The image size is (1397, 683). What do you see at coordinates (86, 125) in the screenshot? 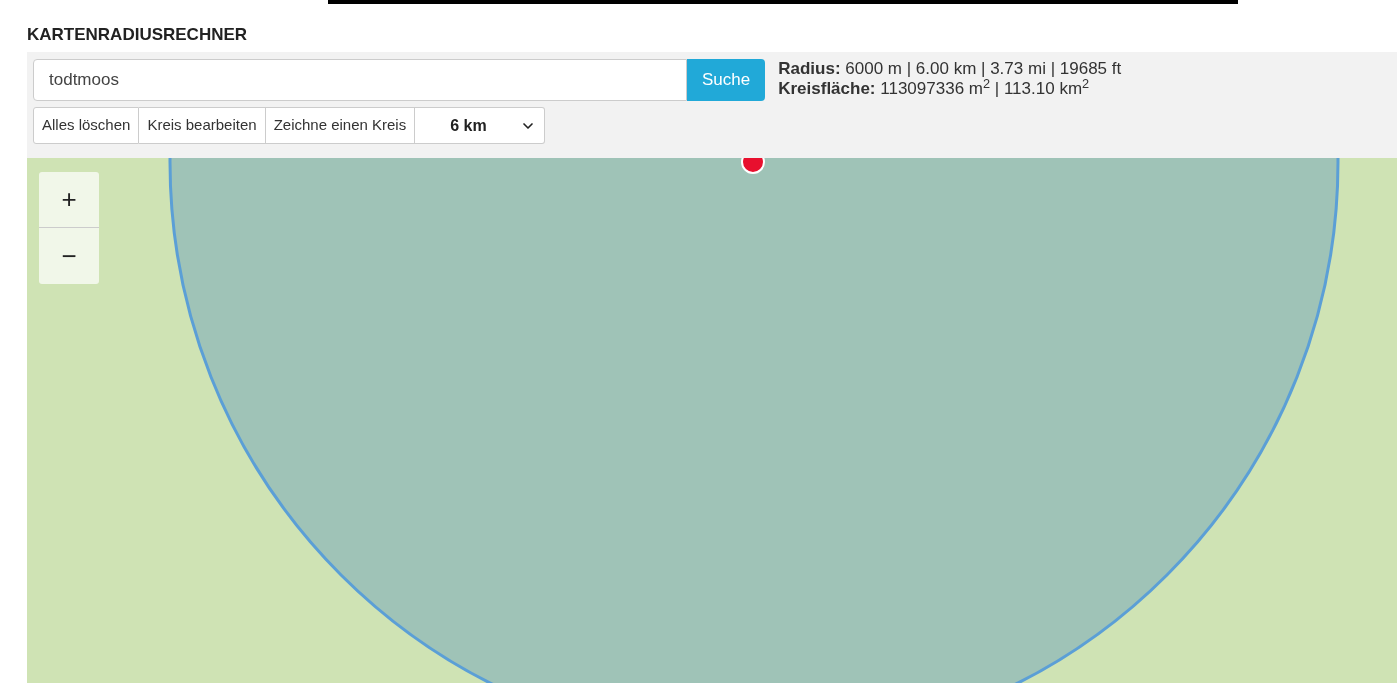
I see `toolbar-button: Alles löschen` at bounding box center [86, 125].